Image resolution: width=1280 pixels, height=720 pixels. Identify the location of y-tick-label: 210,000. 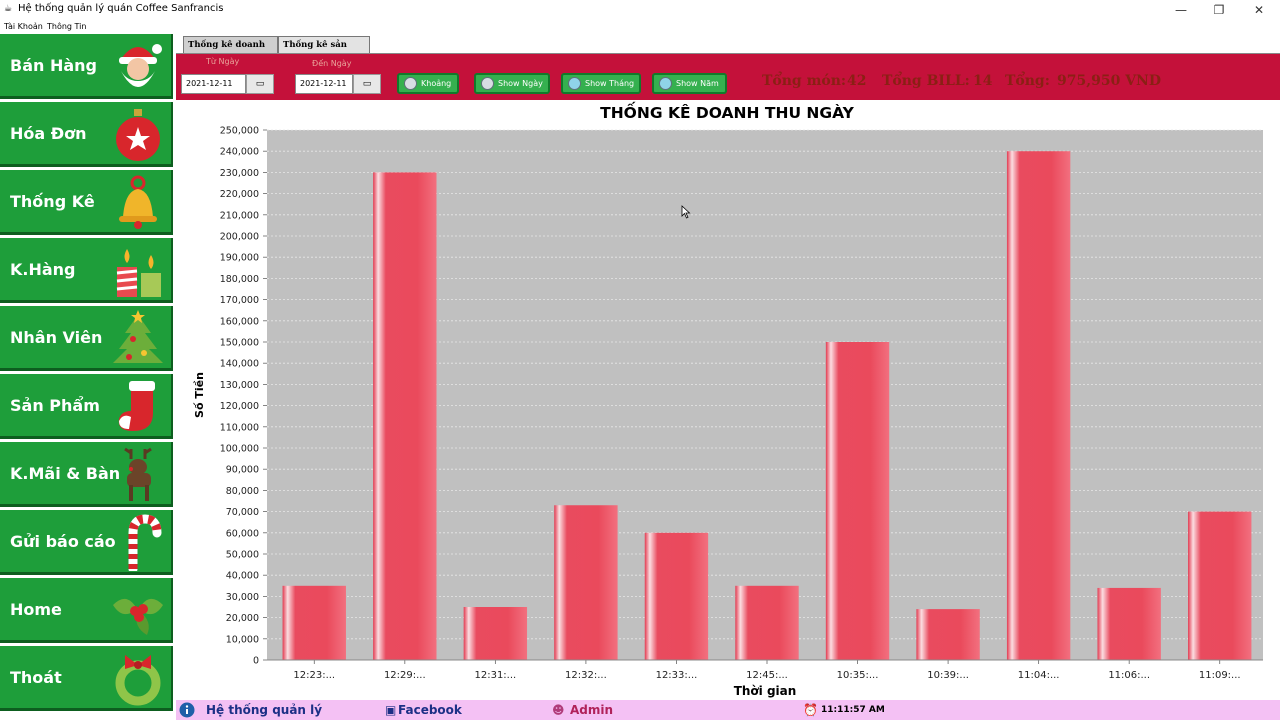
(239, 215).